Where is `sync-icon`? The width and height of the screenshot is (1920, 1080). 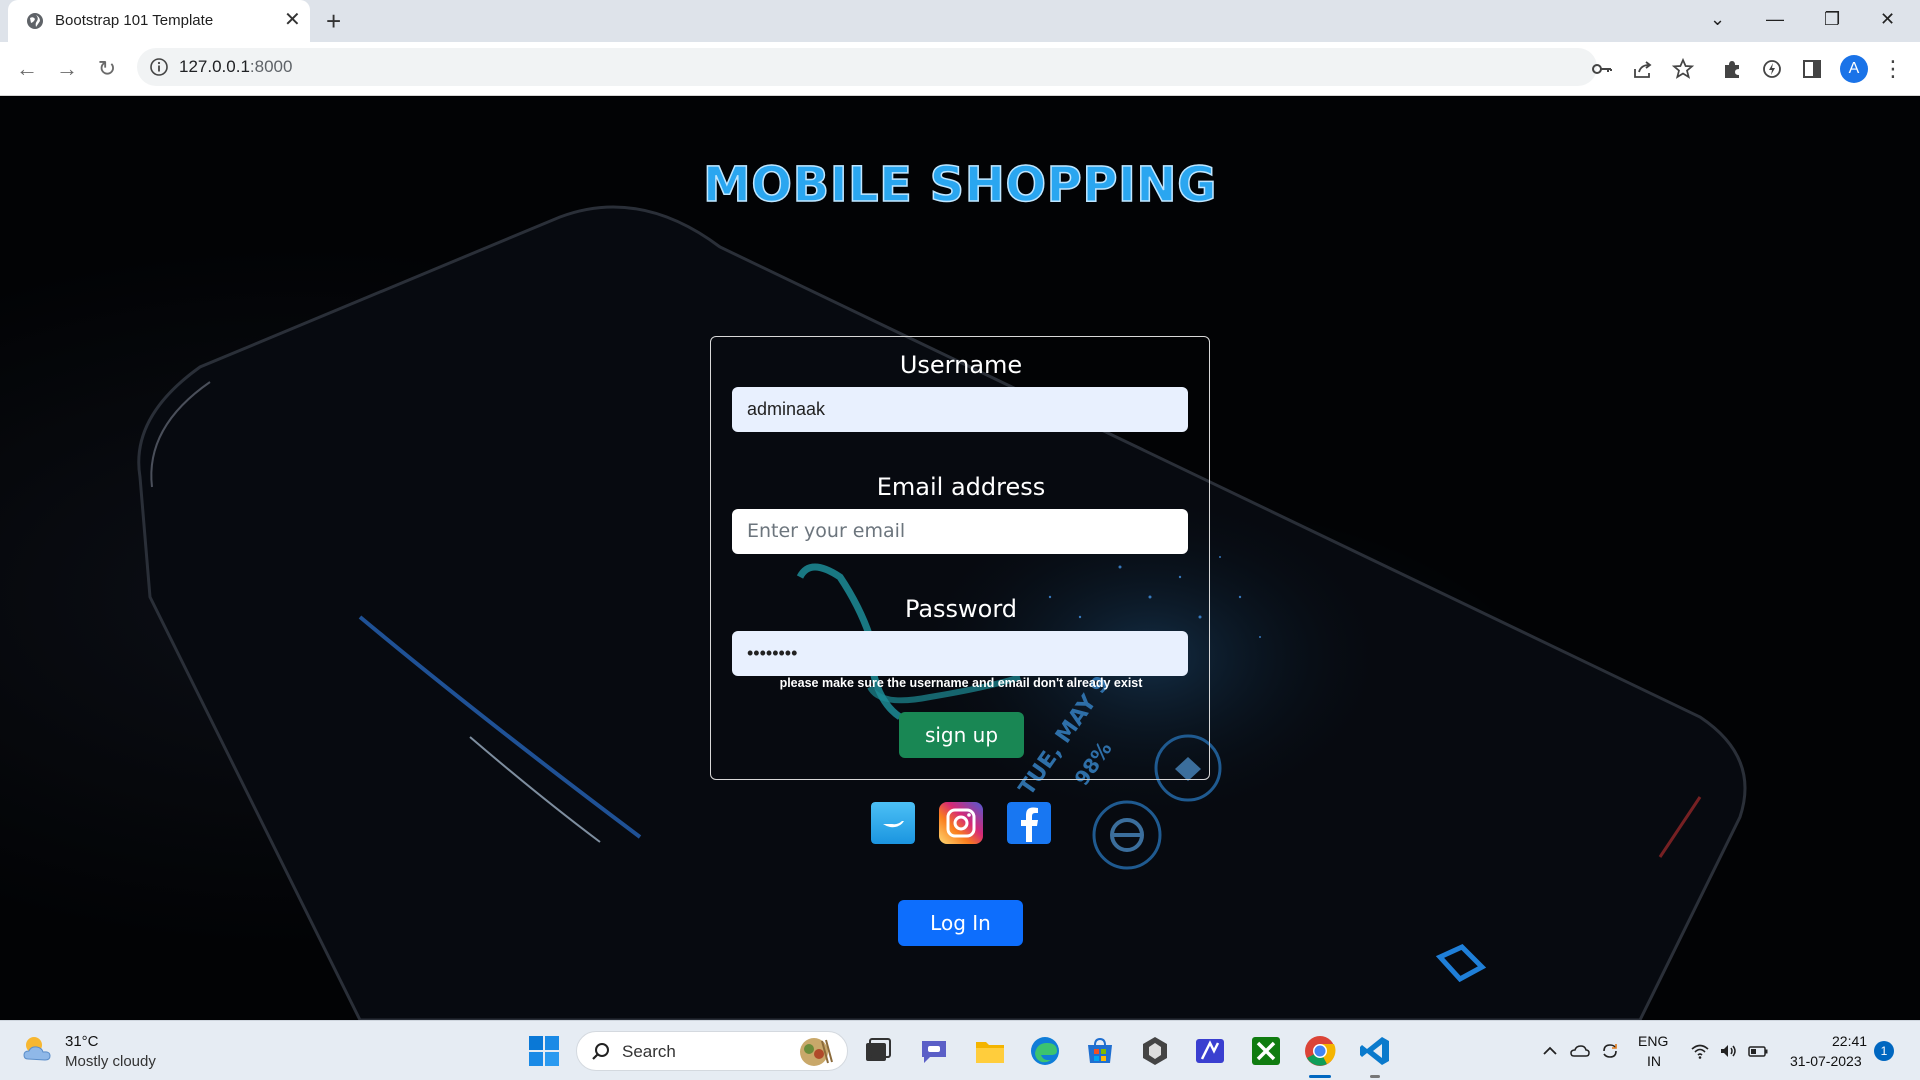
sync-icon is located at coordinates (1610, 1051).